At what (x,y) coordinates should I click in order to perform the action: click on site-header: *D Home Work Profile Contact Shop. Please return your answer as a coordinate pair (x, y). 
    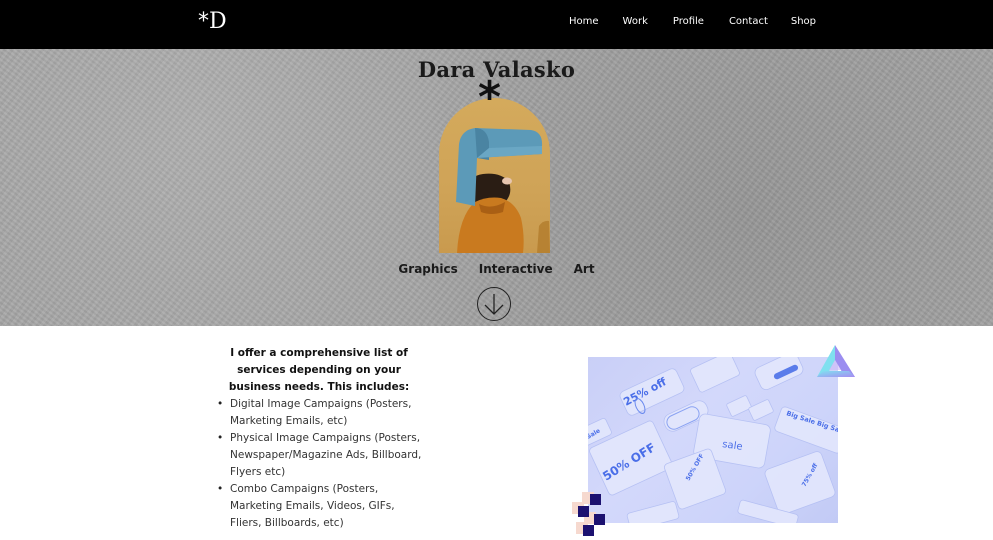
    Looking at the image, I should click on (496, 24).